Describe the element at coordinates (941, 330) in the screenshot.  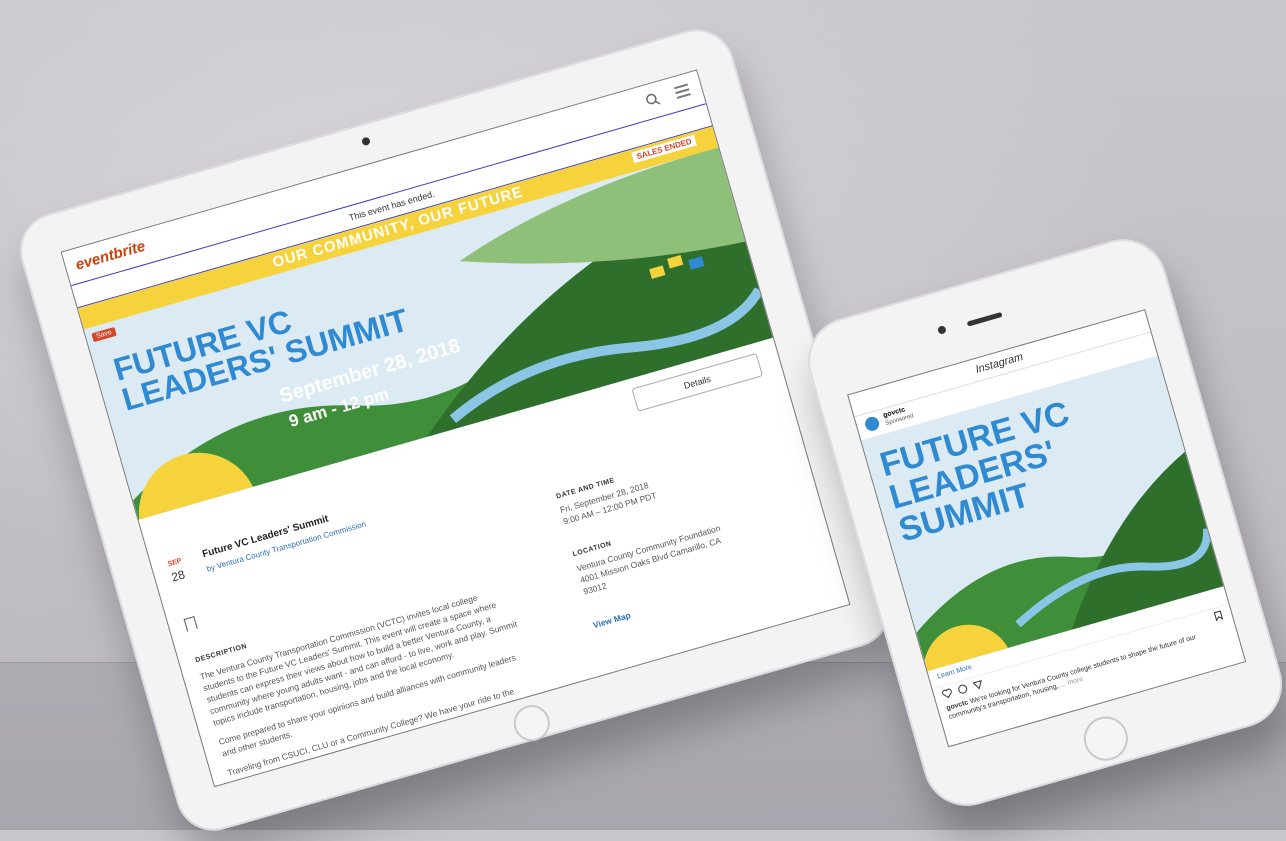
I see `phone-camera` at that location.